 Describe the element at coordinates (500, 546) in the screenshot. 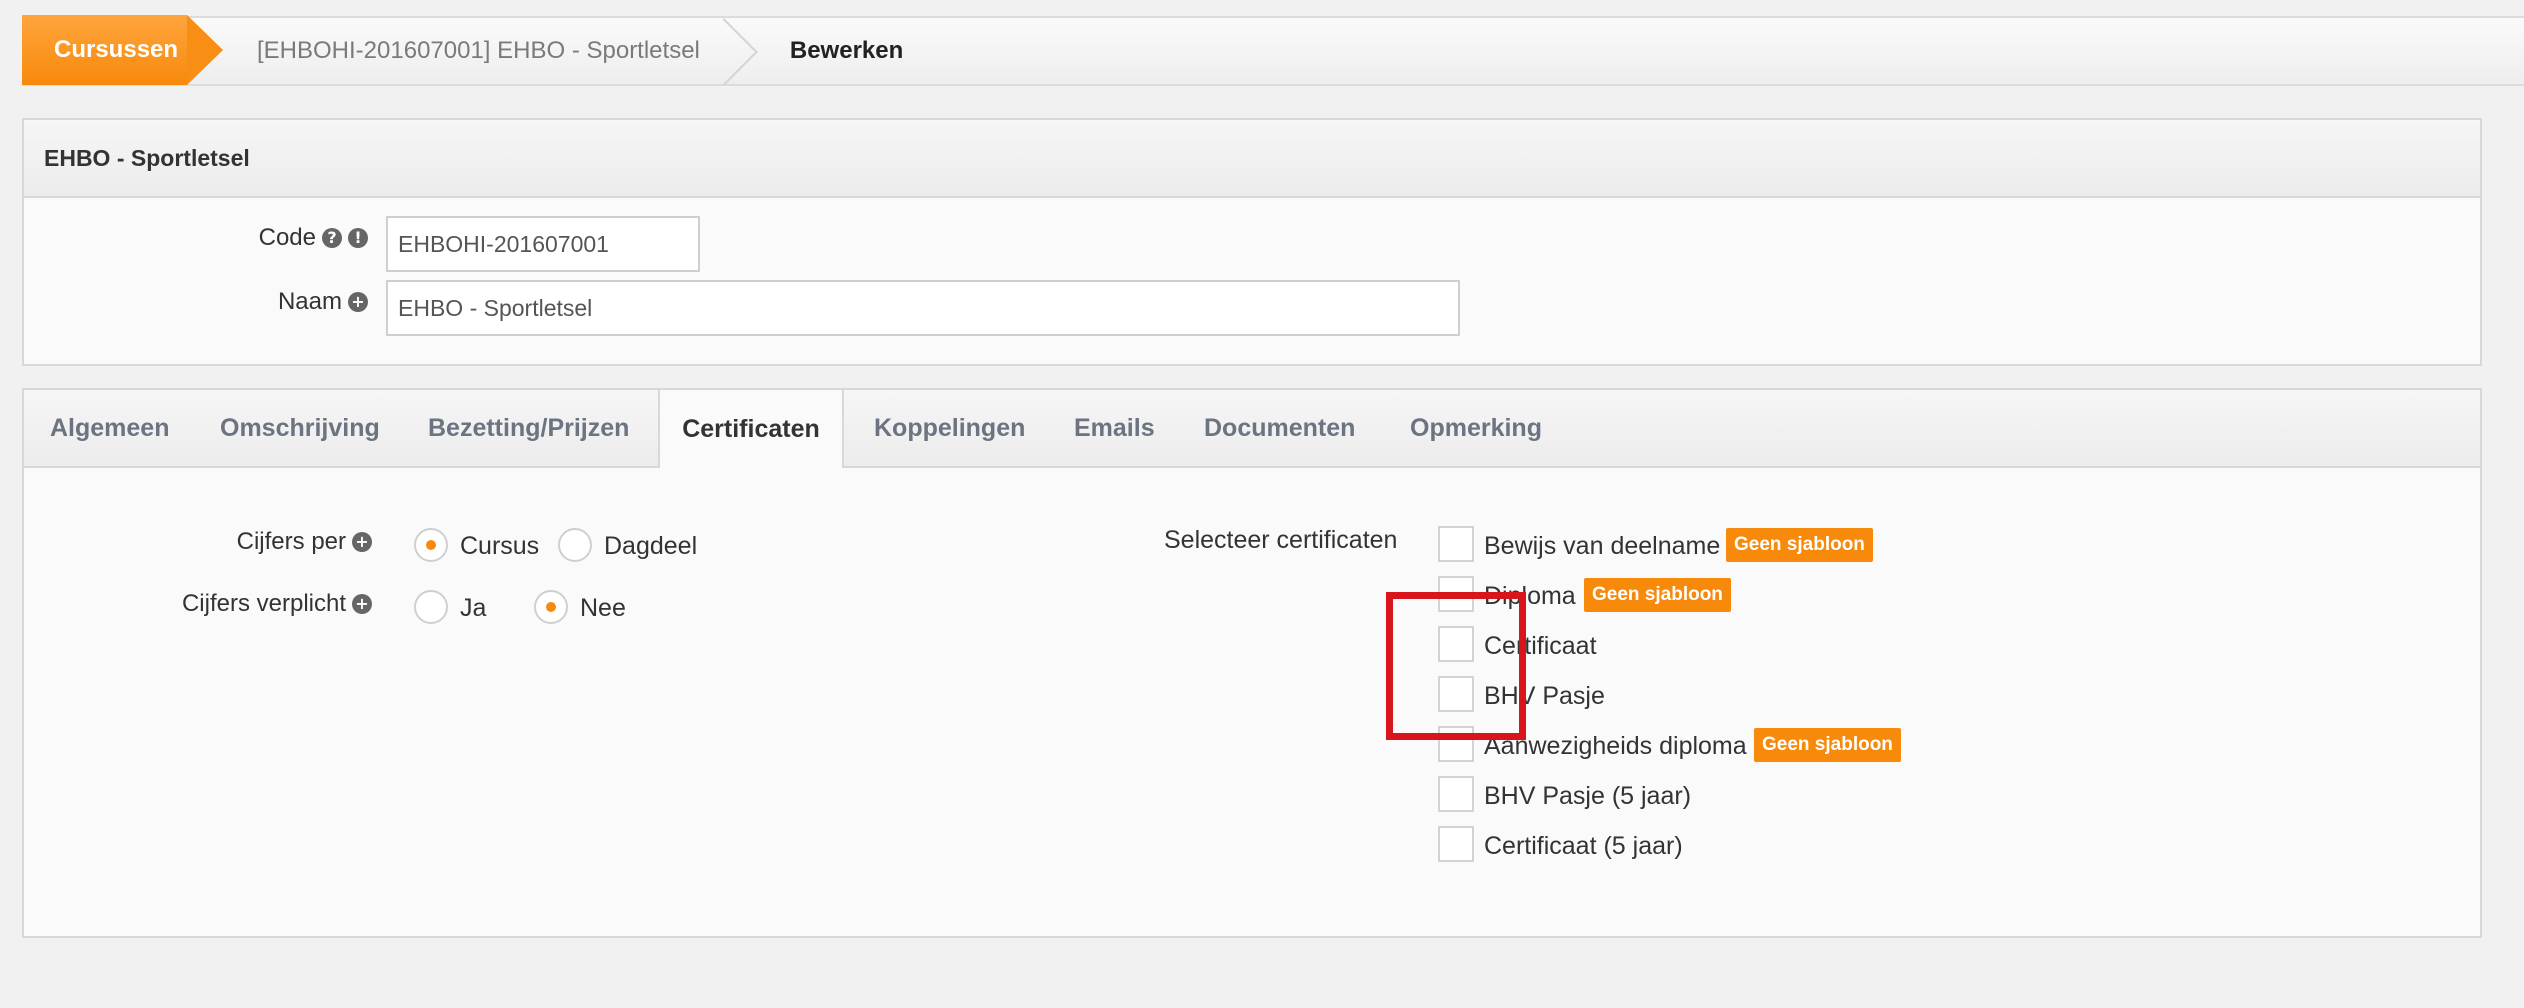

I see `radio-cursus-label: Cursus` at that location.